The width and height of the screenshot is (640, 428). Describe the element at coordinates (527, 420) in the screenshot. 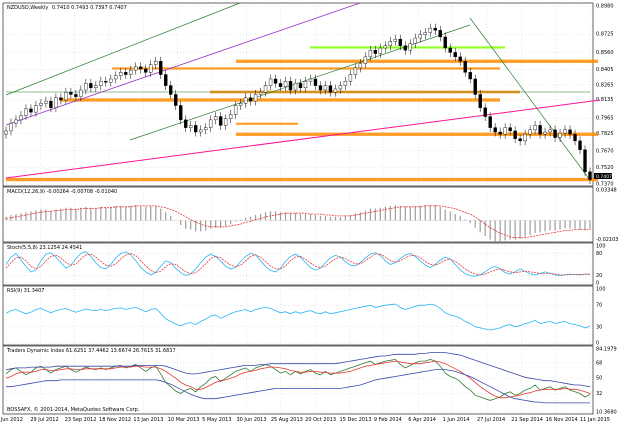

I see `time-tick-label: 21 Sep 2014` at that location.